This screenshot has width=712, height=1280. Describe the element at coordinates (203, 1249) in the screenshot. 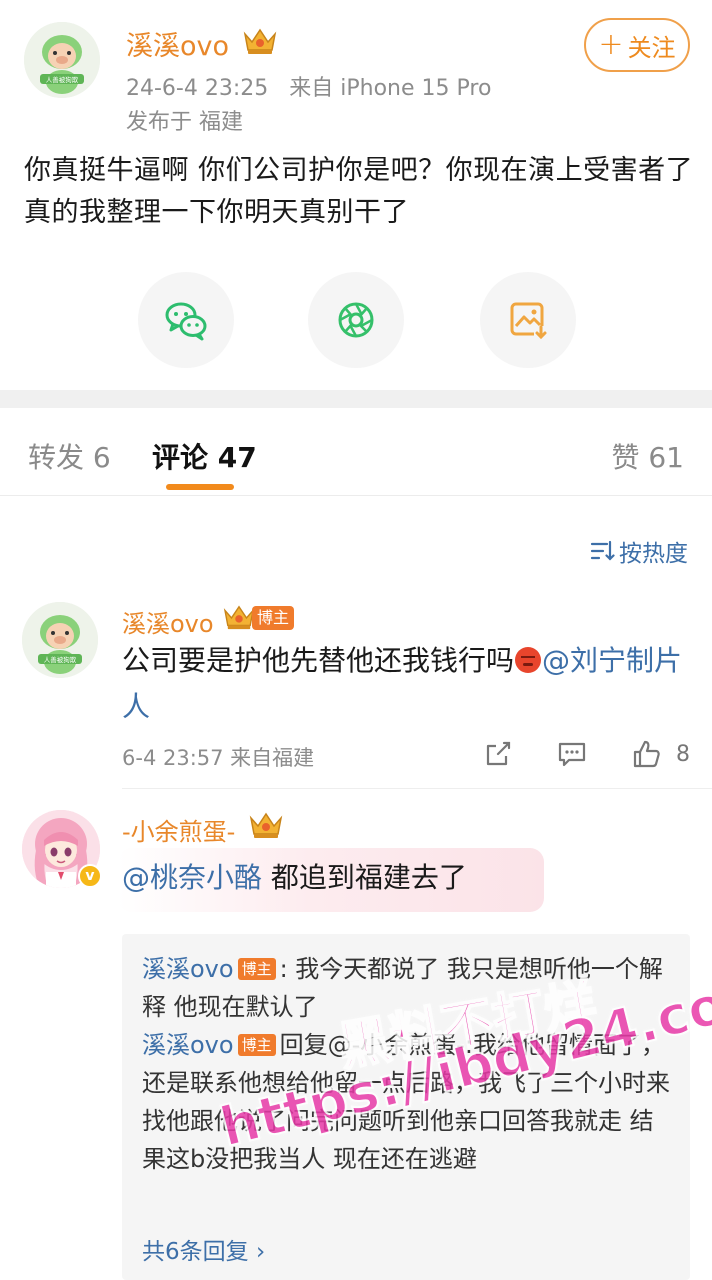

I see `more-replies-link: 共6条回复 ›` at that location.